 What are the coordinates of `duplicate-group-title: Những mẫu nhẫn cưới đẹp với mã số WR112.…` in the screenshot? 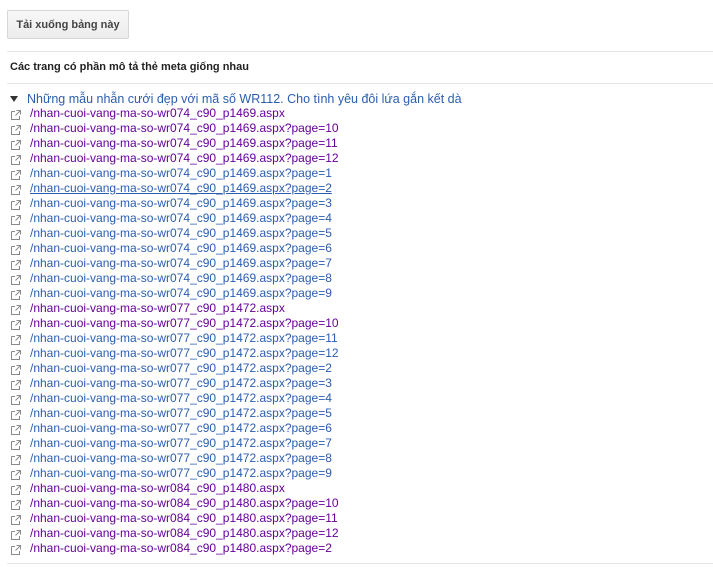 It's located at (244, 99).